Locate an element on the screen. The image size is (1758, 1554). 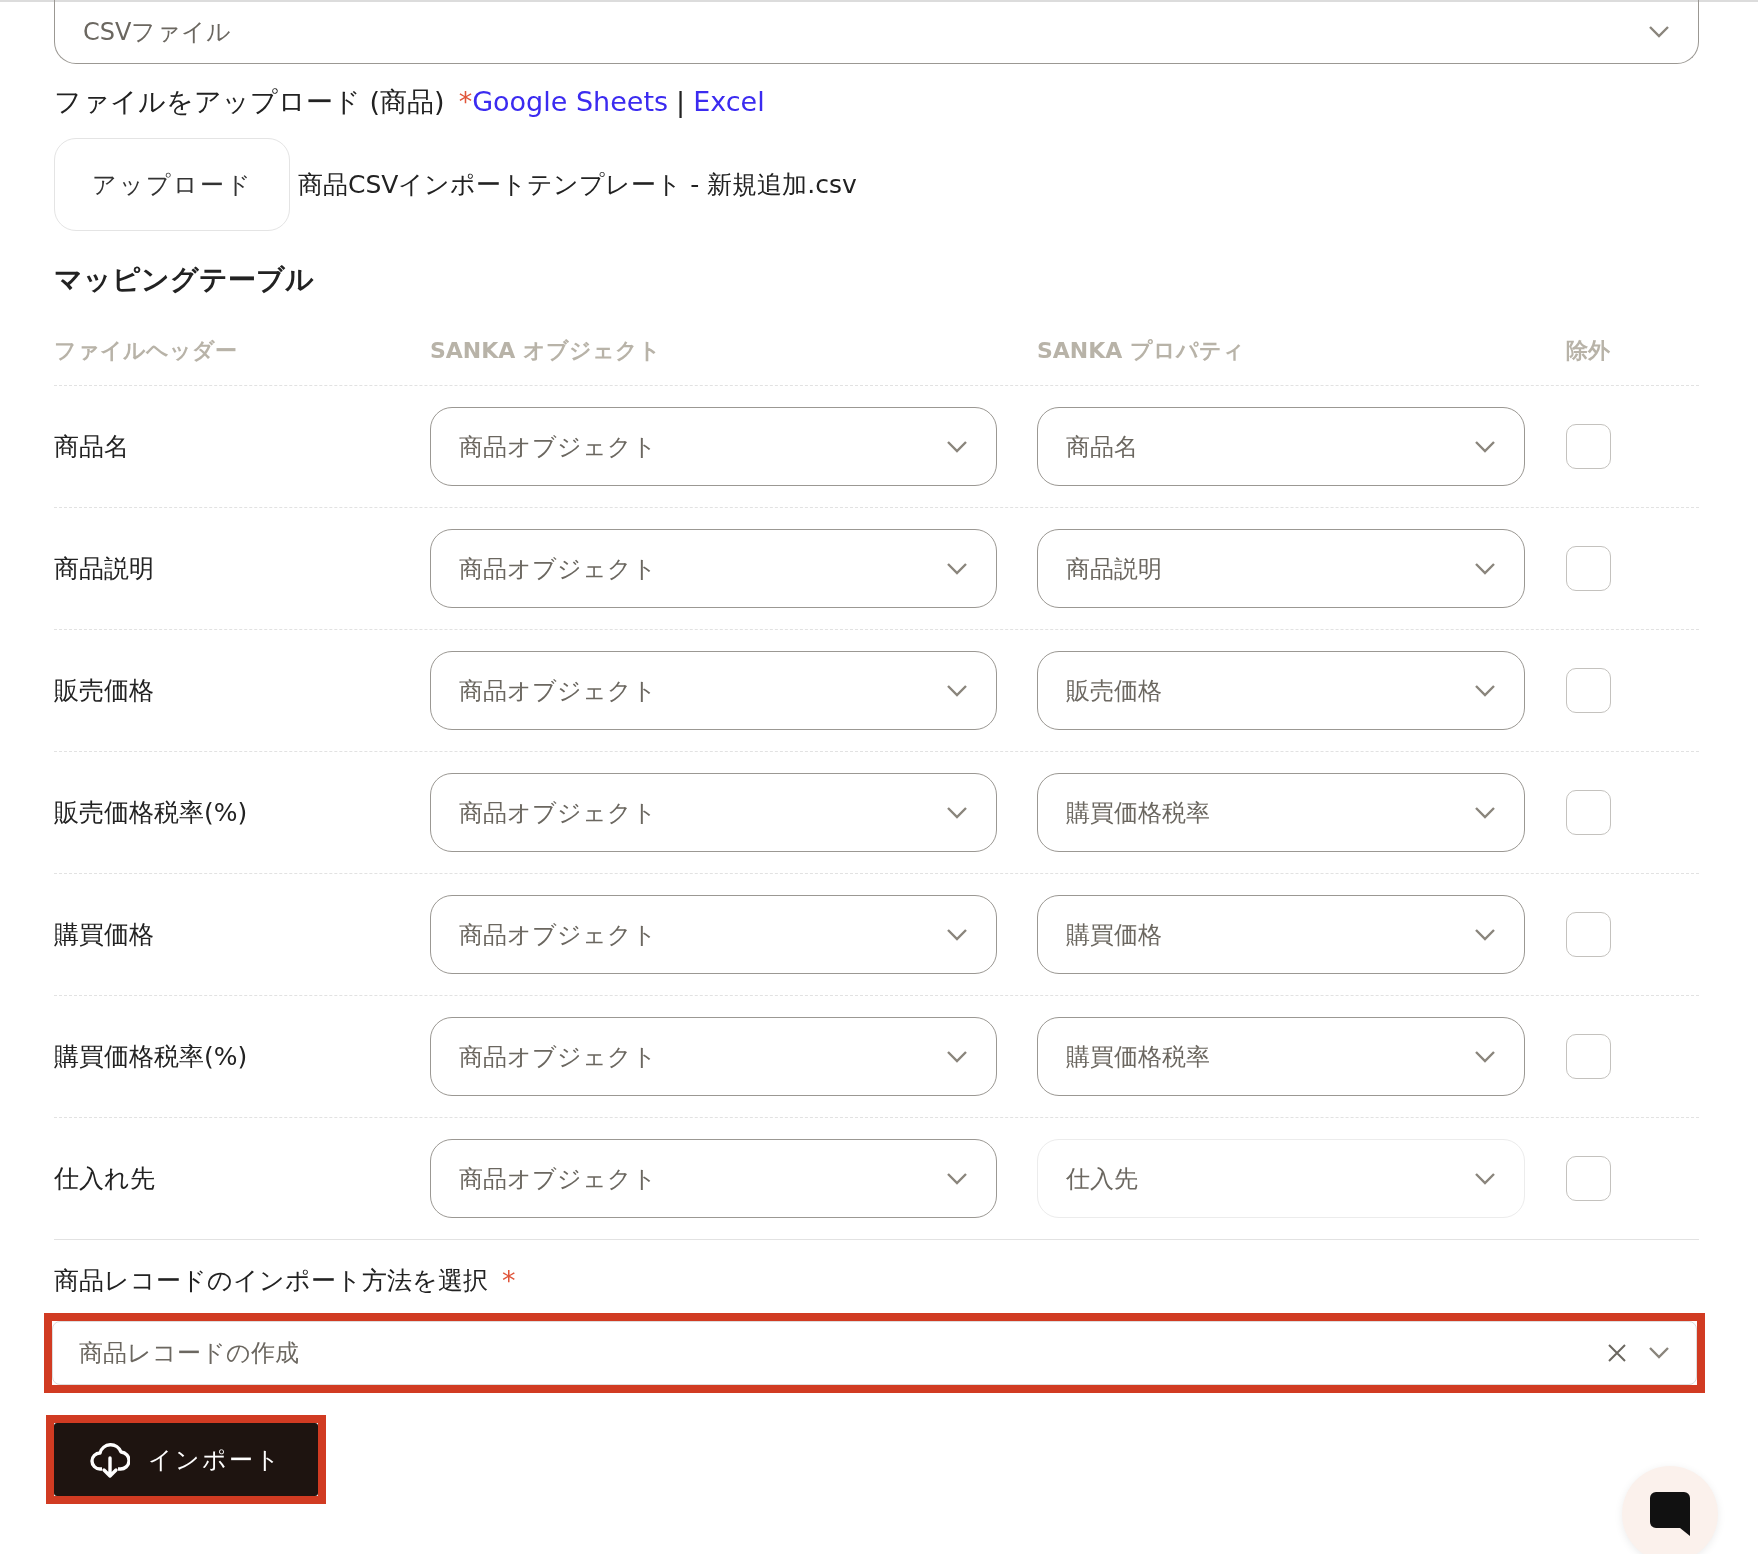
template-link: Google Sheets is located at coordinates (570, 101).